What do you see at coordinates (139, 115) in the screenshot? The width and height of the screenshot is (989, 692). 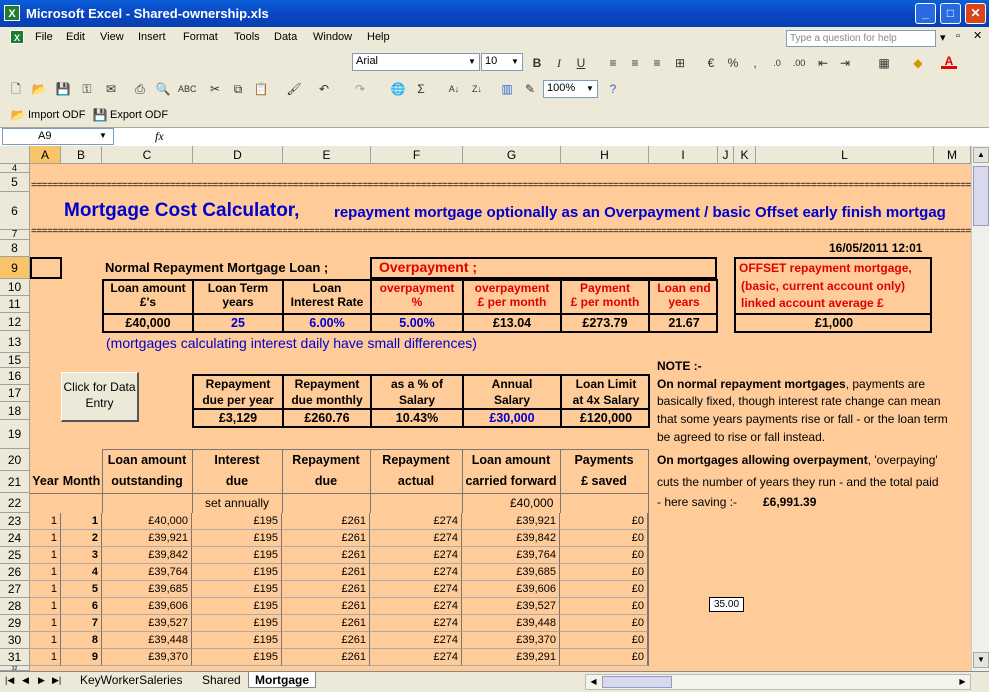 I see `export-odf-button: Export ODF` at bounding box center [139, 115].